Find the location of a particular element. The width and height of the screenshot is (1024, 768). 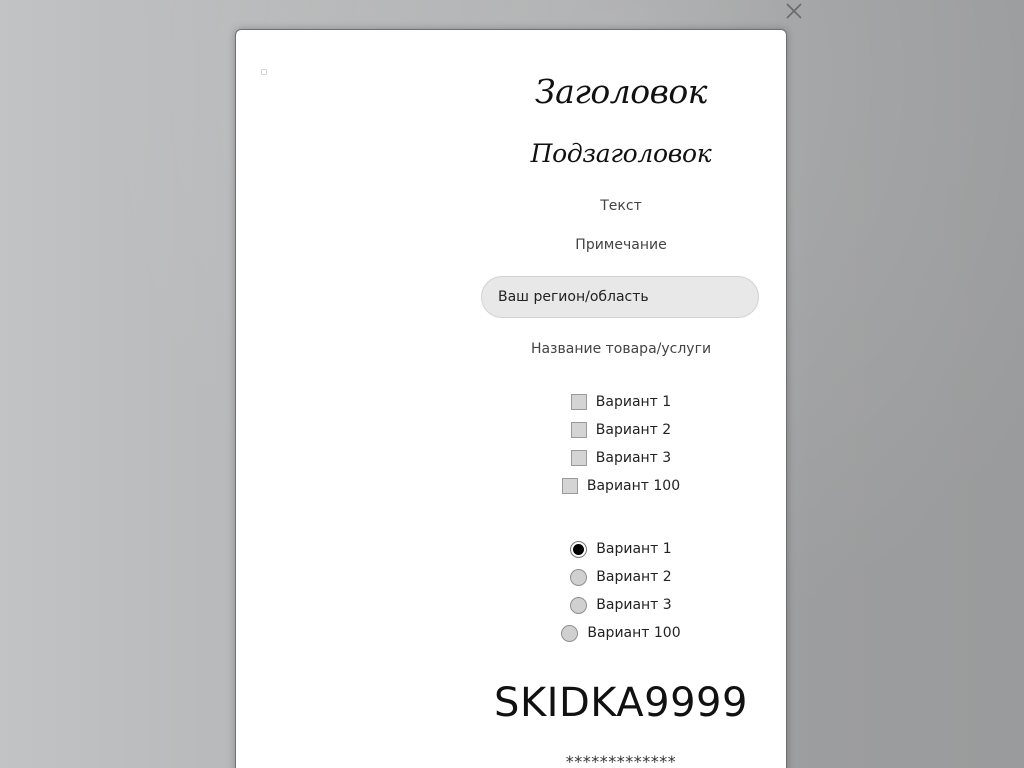

radio-label: Вариант 2 is located at coordinates (634, 577).